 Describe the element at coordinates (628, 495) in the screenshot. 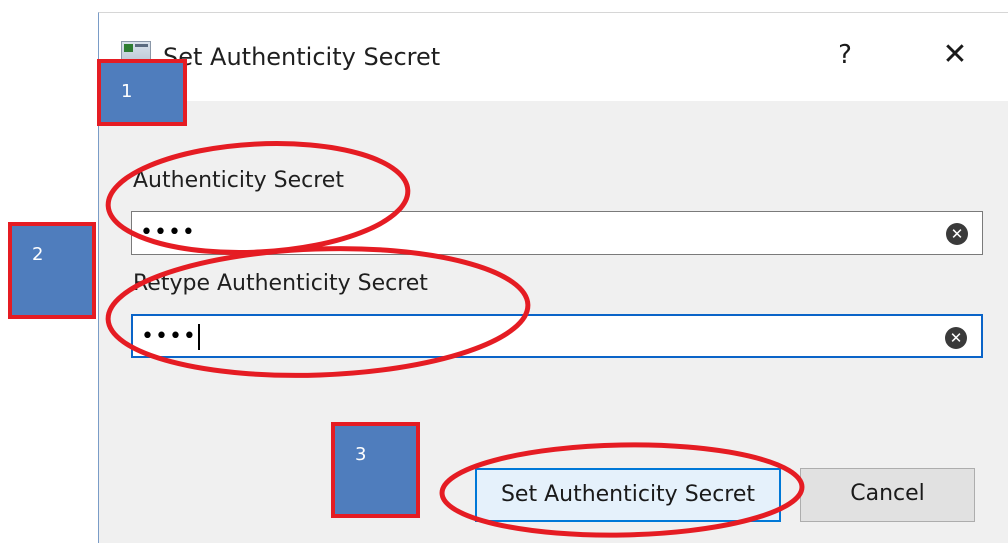

I see `set-secret-button: Set Authenticity Secret` at that location.